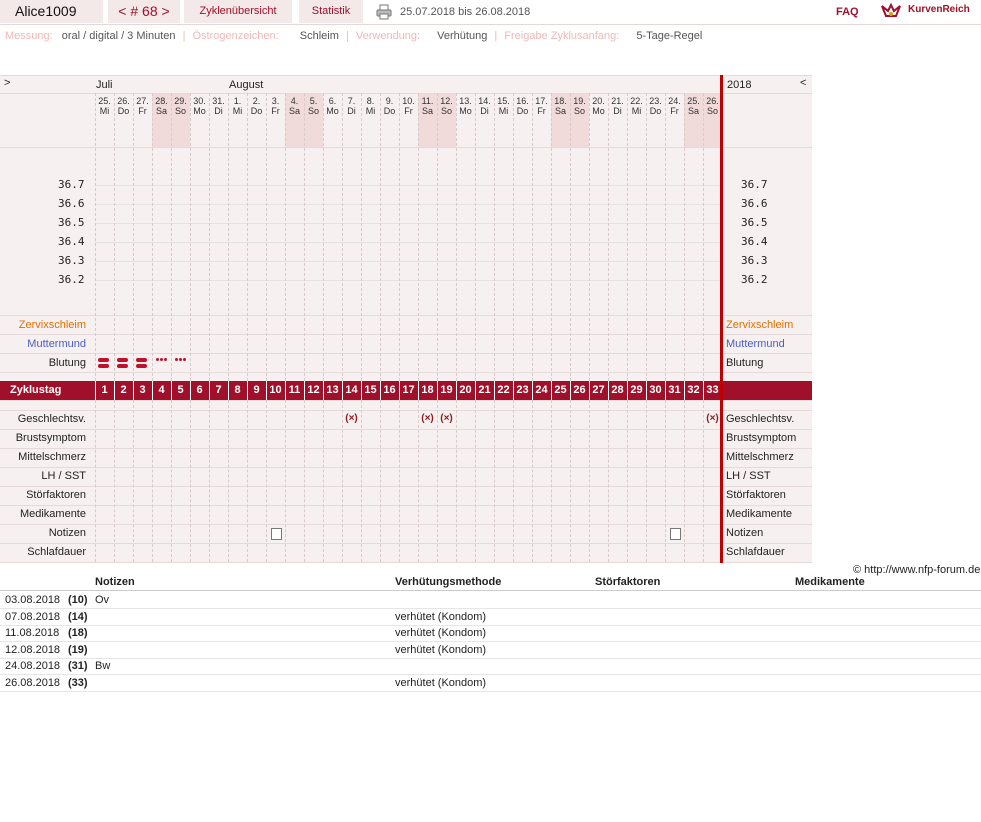 Image resolution: width=981 pixels, height=822 pixels. I want to click on row-method: verhütet (Kondom), so click(441, 683).